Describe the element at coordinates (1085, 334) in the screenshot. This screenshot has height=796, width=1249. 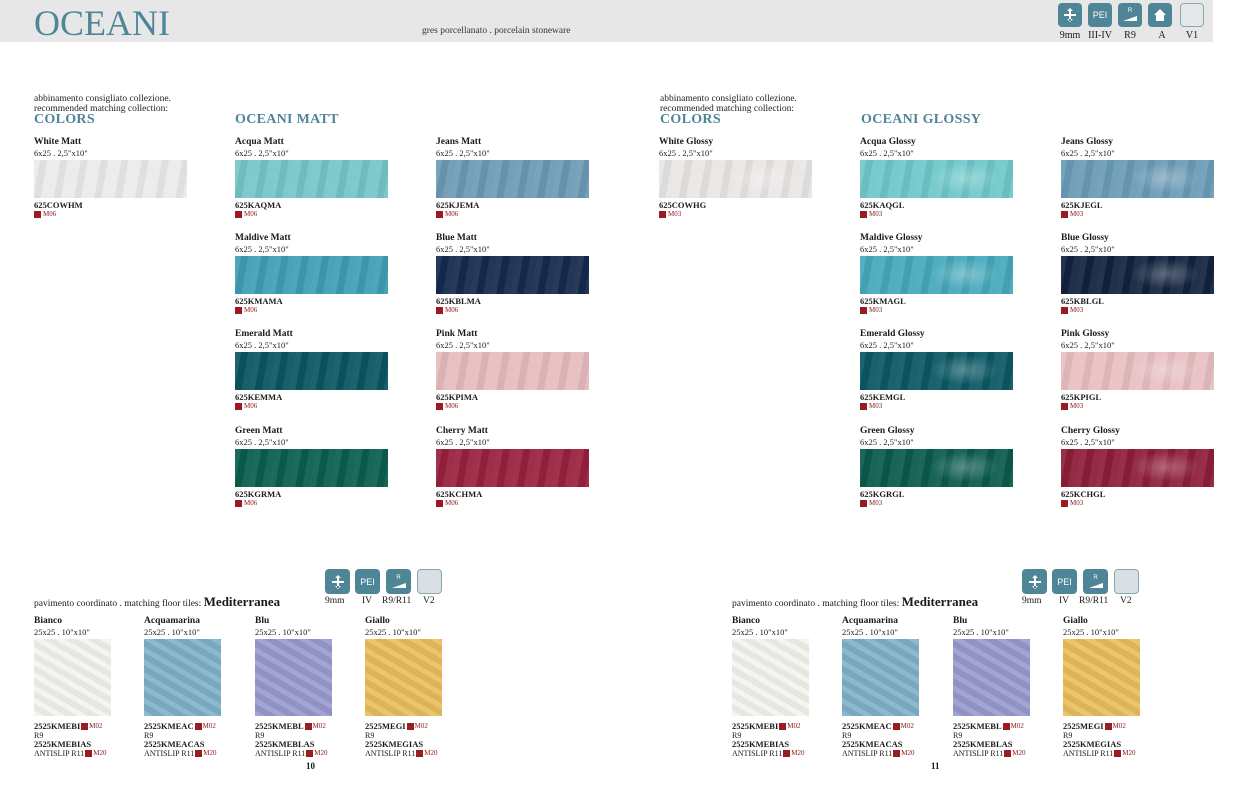
I see `tile-name: Pink Glossy` at that location.